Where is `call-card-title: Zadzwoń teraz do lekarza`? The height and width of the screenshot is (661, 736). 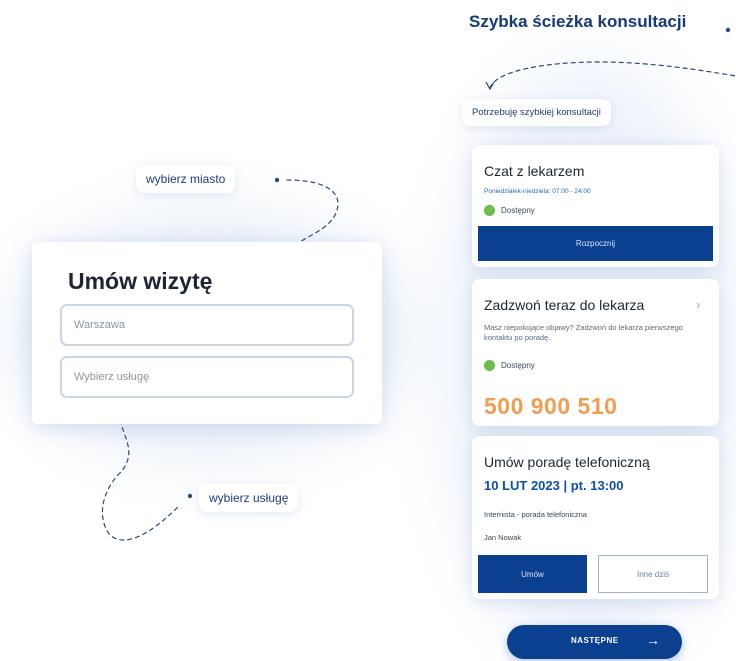 call-card-title: Zadzwoń teraz do lekarza is located at coordinates (564, 305).